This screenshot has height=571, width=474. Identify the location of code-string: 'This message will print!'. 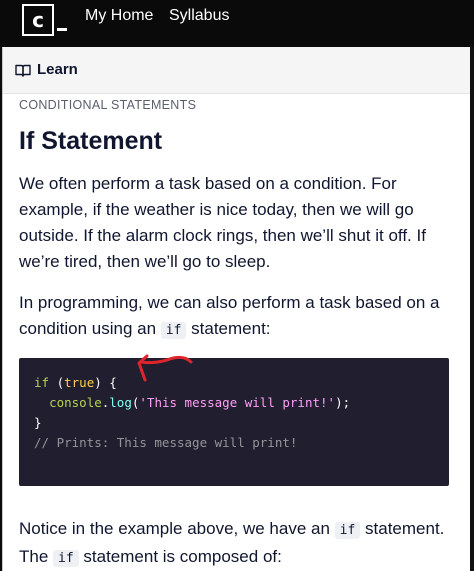
(237, 402).